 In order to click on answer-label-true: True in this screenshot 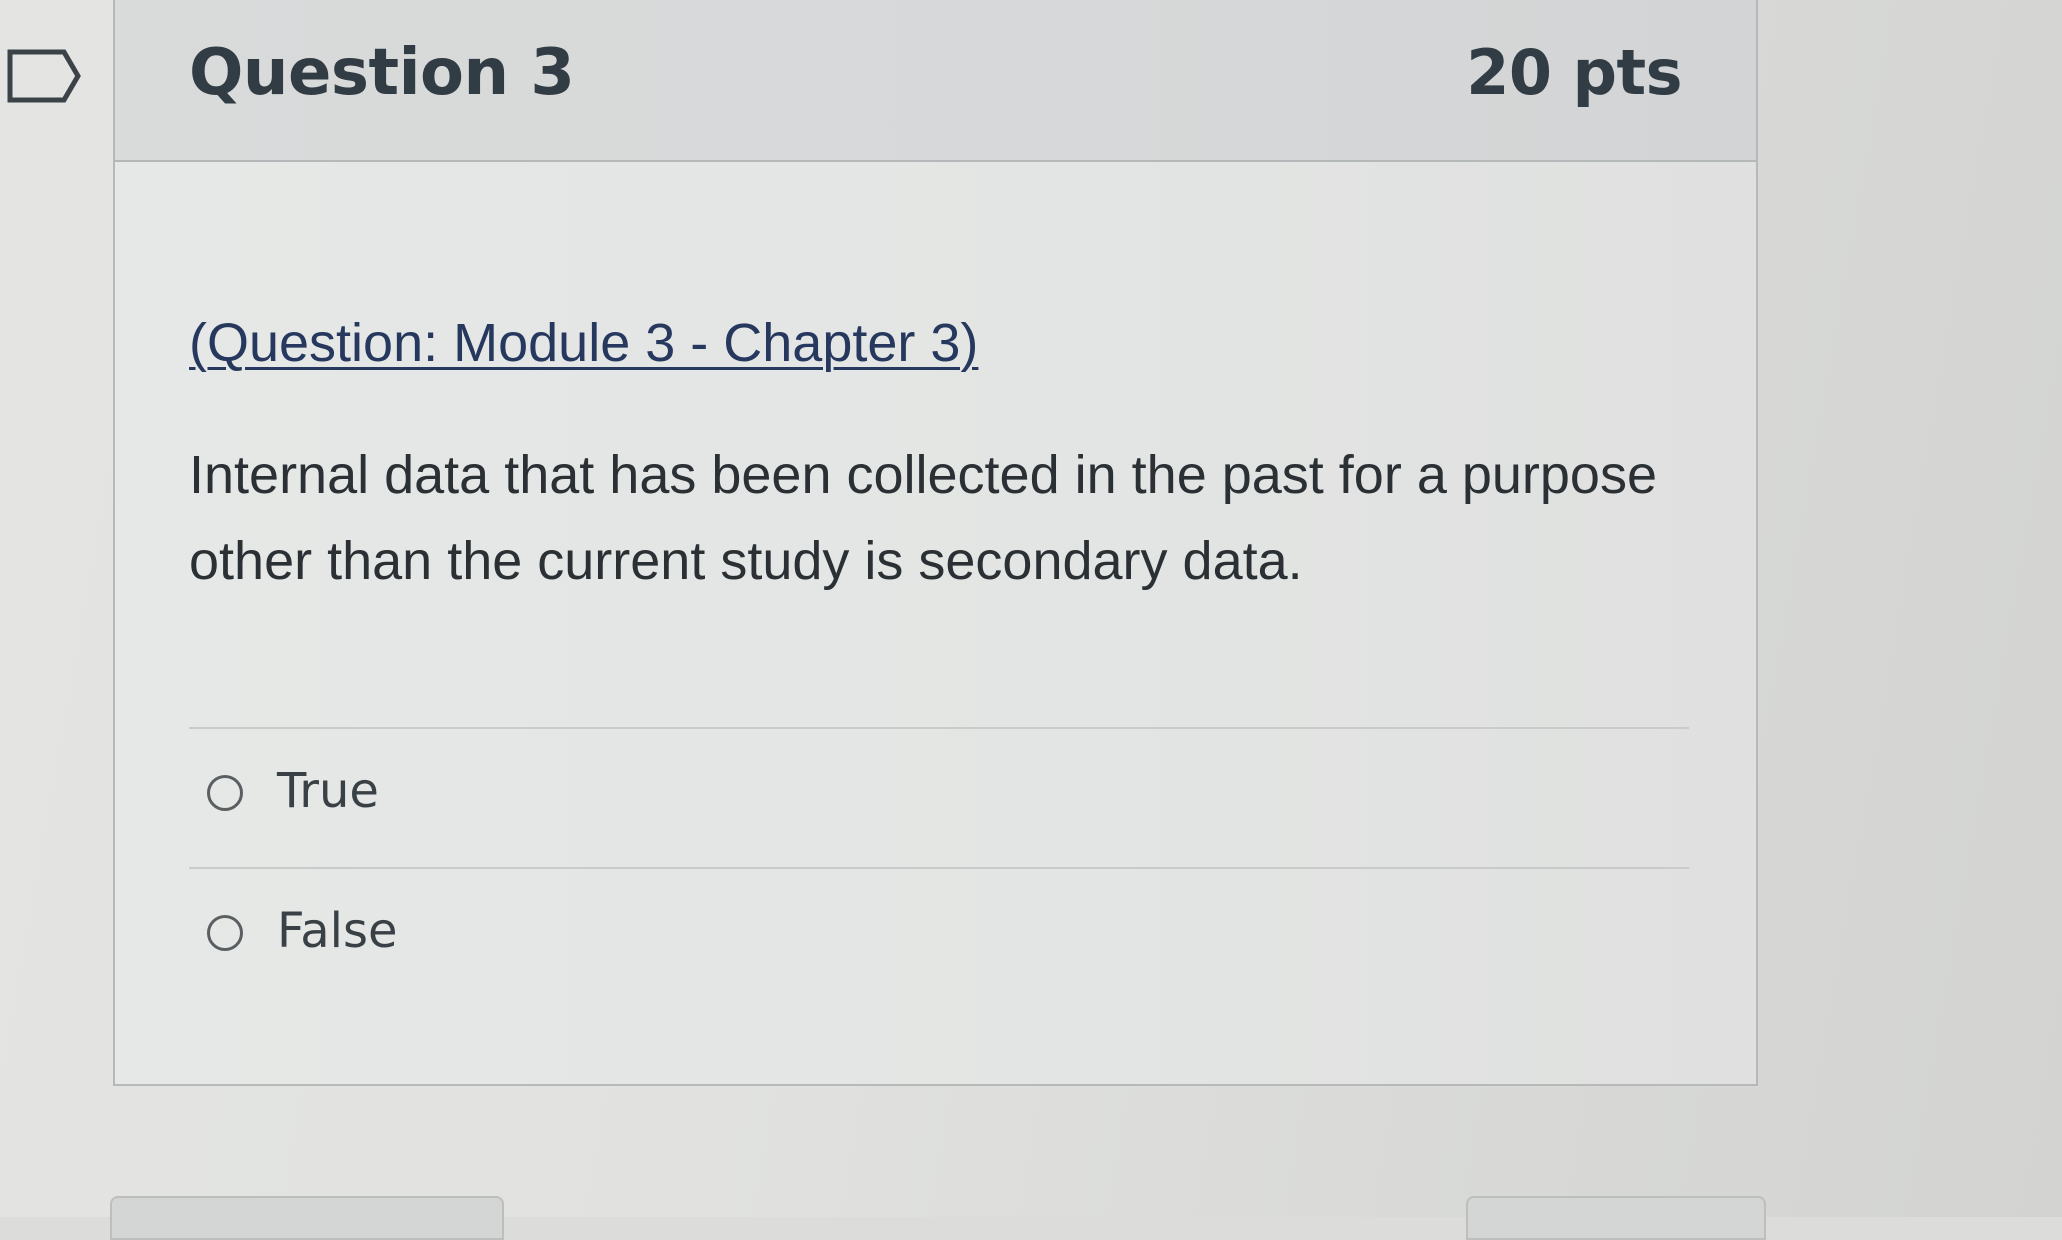, I will do `click(328, 791)`.